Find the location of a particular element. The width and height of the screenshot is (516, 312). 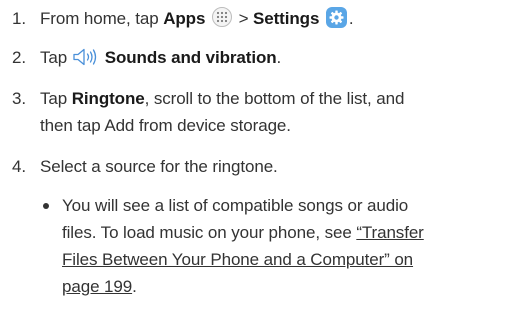

step-number: 4. is located at coordinates (19, 166).